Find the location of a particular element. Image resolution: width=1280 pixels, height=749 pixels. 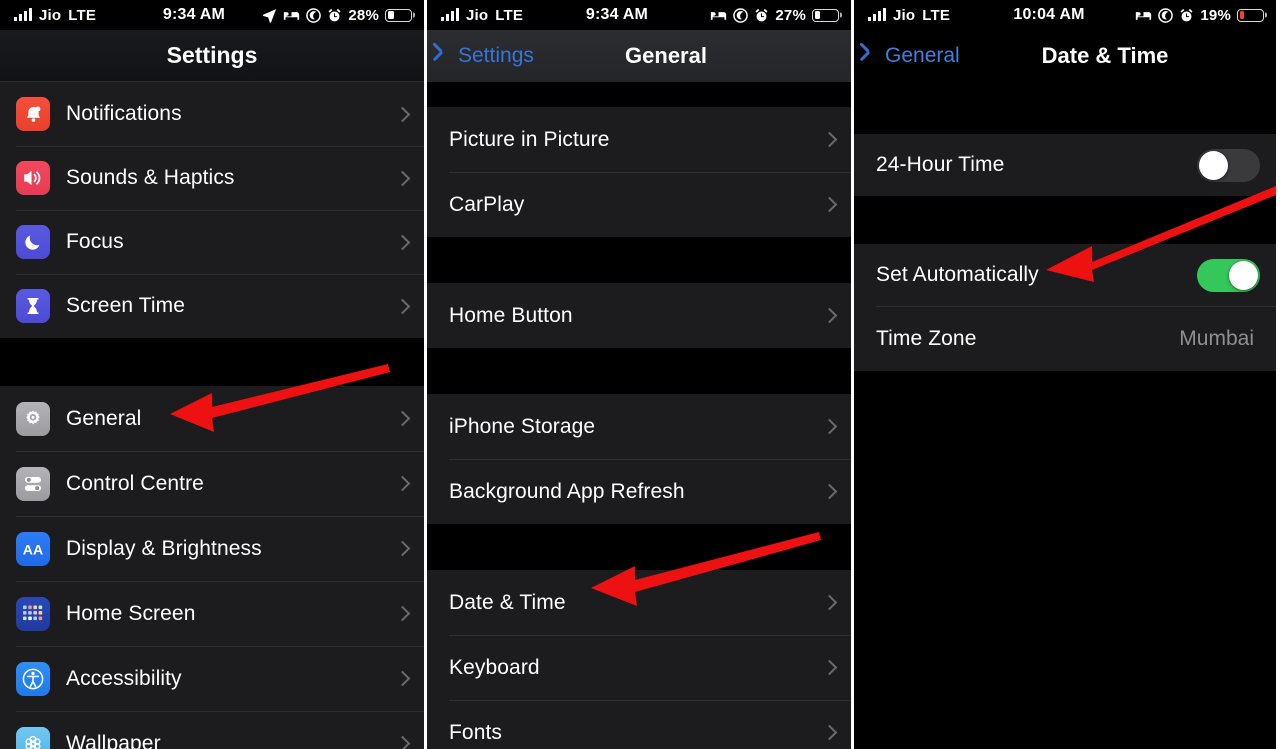

toggle-24-hour-time is located at coordinates (1228, 165).